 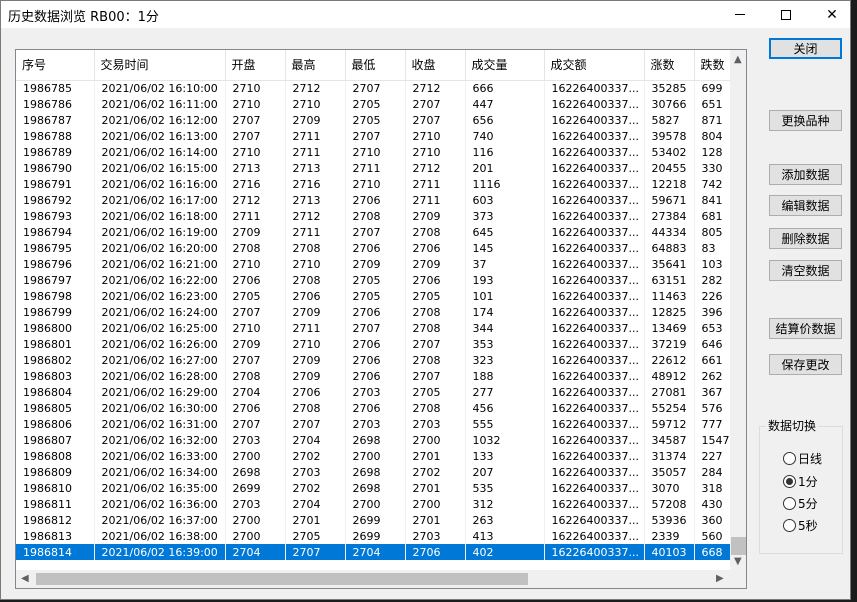 I want to click on data-switch-radio: 5分, so click(x=800, y=503).